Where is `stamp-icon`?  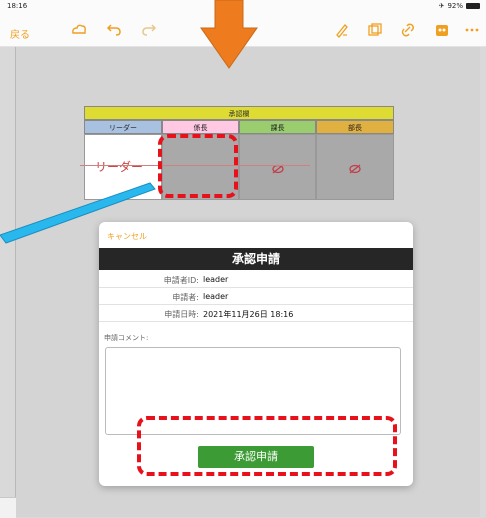 stamp-icon is located at coordinates (442, 30).